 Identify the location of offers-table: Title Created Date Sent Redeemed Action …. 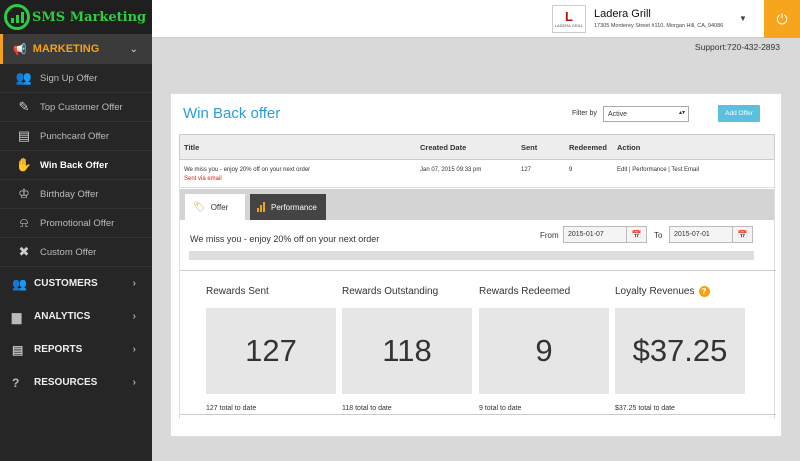
(477, 161).